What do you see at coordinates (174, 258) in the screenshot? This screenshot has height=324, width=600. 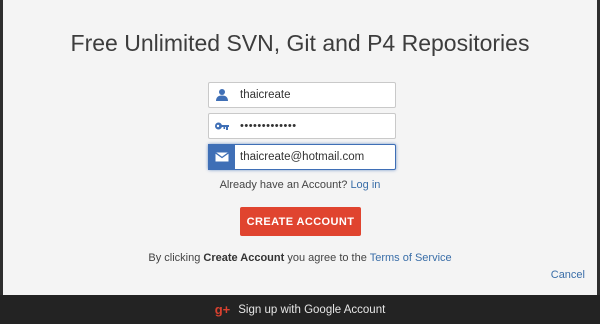 I see `terms-prefix: By clicking` at bounding box center [174, 258].